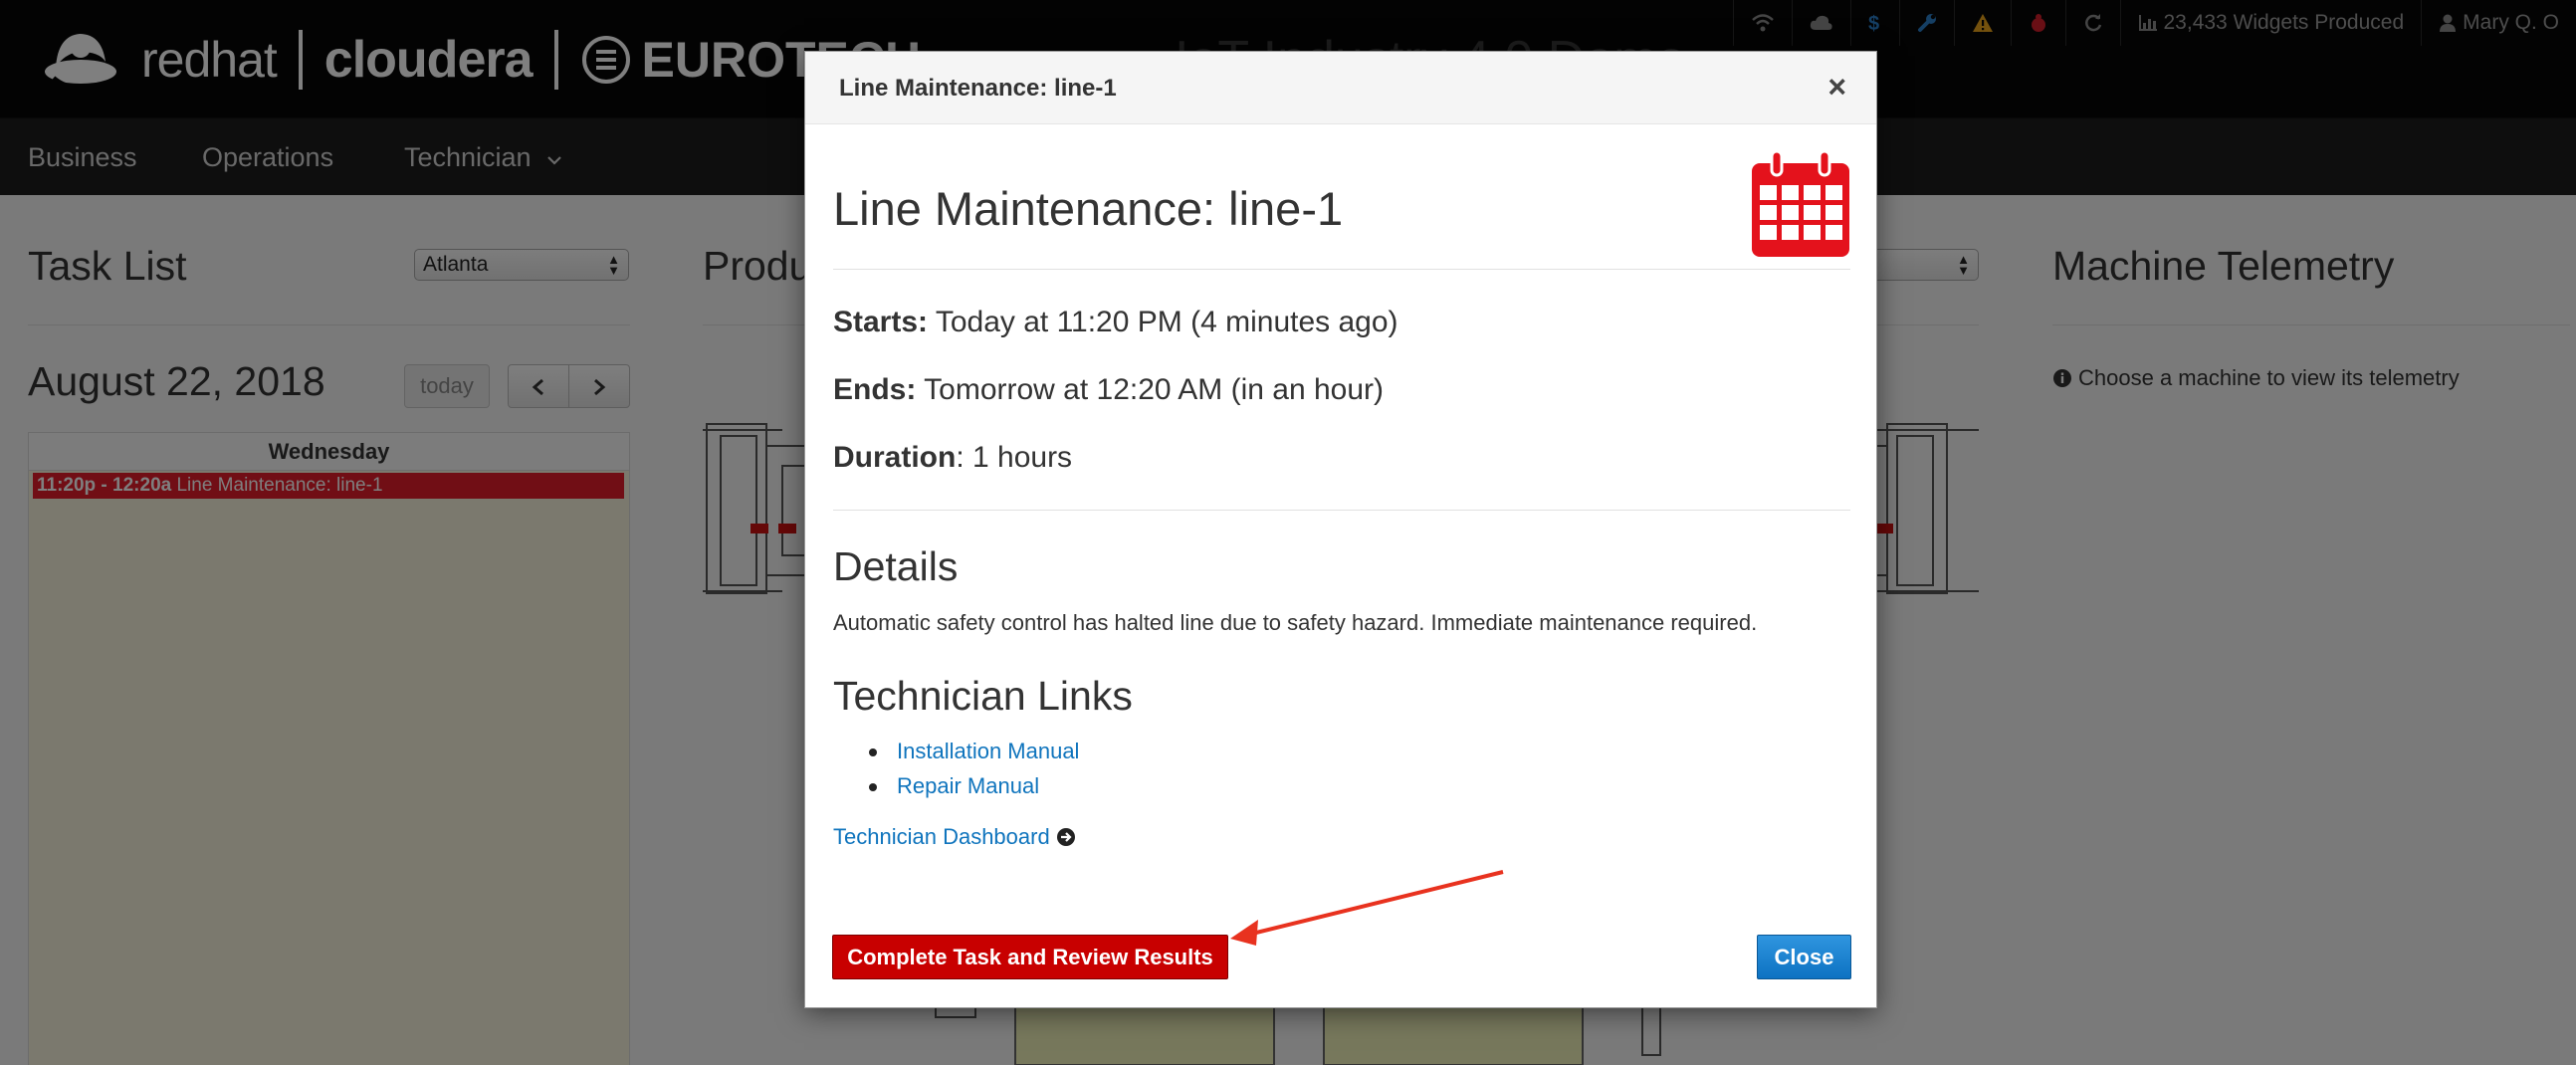 This screenshot has width=2576, height=1065. What do you see at coordinates (1800, 204) in the screenshot?
I see `calendar-icon` at bounding box center [1800, 204].